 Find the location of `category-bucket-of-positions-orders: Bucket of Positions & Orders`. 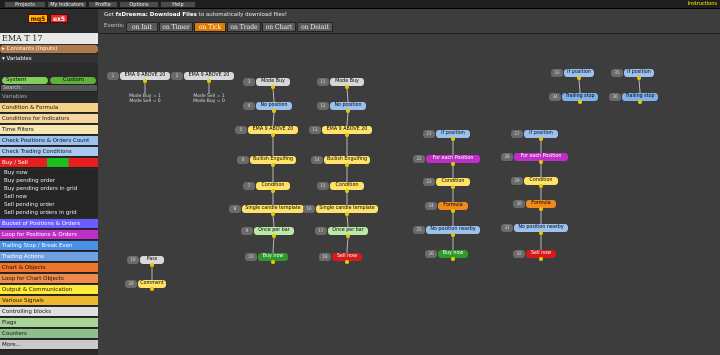

category-bucket-of-positions-orders: Bucket of Positions & Orders is located at coordinates (49, 224).